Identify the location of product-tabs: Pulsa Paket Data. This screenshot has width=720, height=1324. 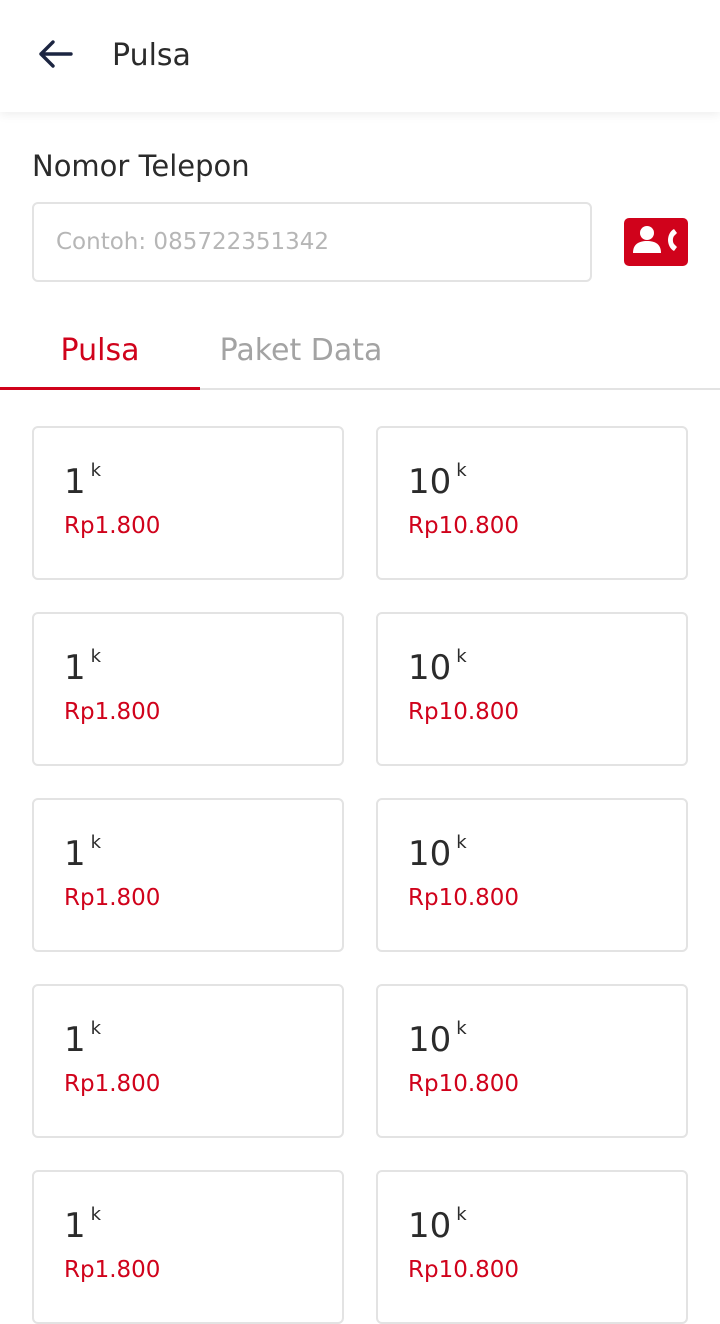
(360, 351).